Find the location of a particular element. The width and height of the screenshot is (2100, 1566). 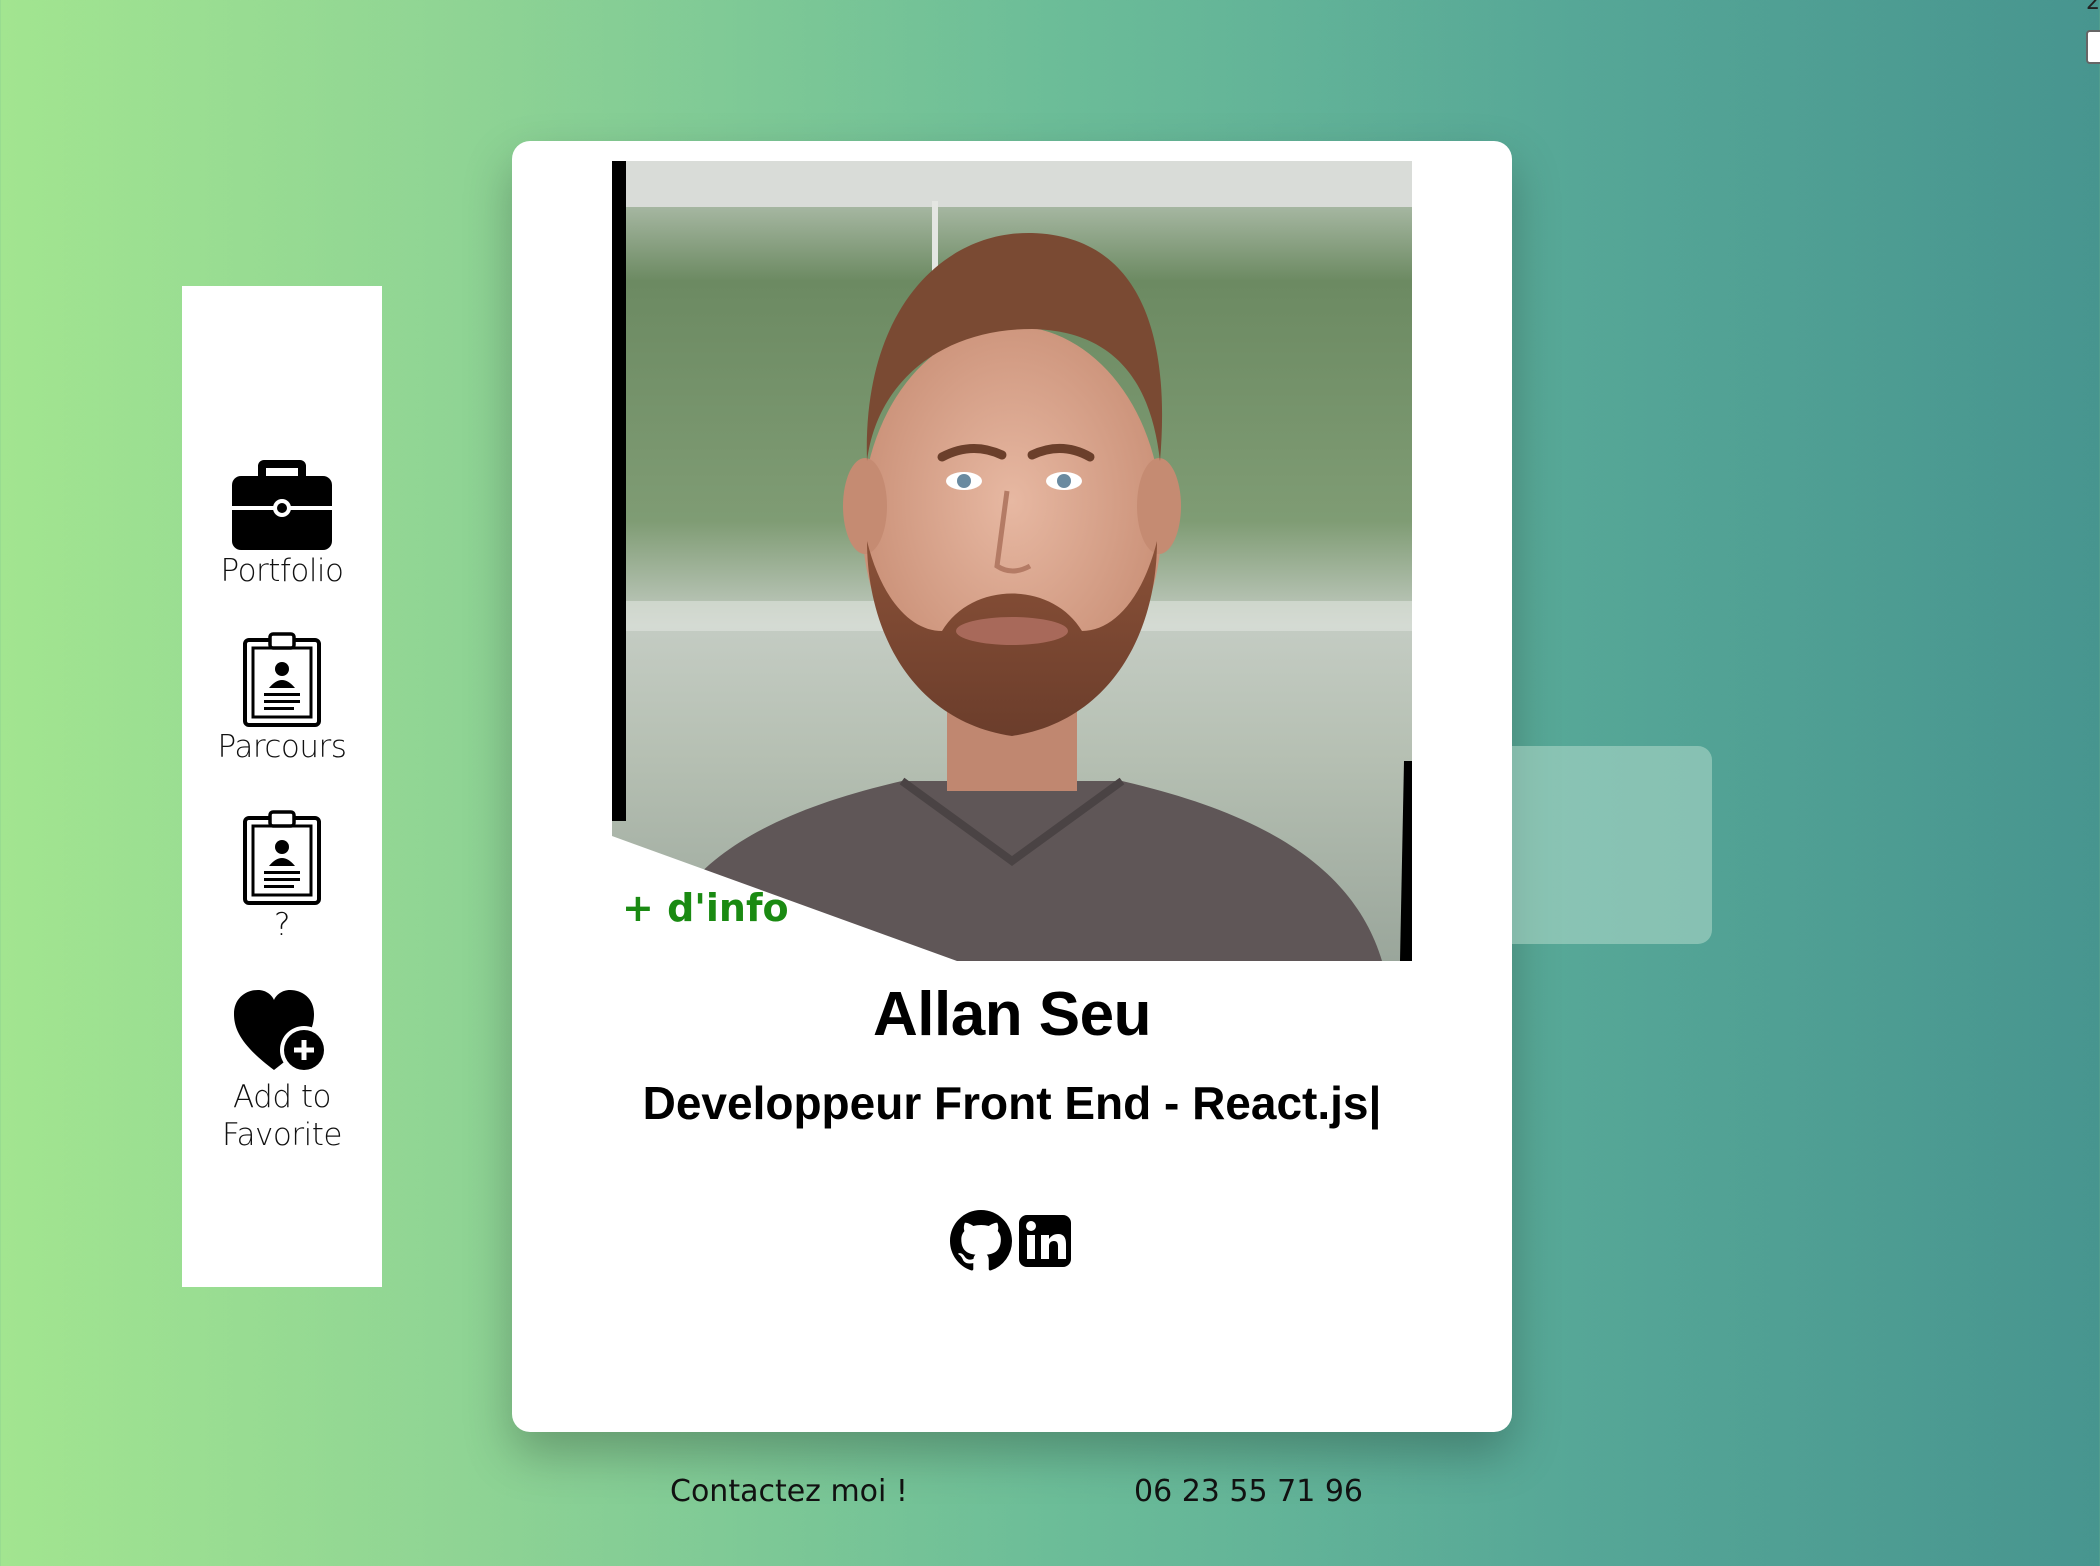

linkedin-icon is located at coordinates (1045, 1243).